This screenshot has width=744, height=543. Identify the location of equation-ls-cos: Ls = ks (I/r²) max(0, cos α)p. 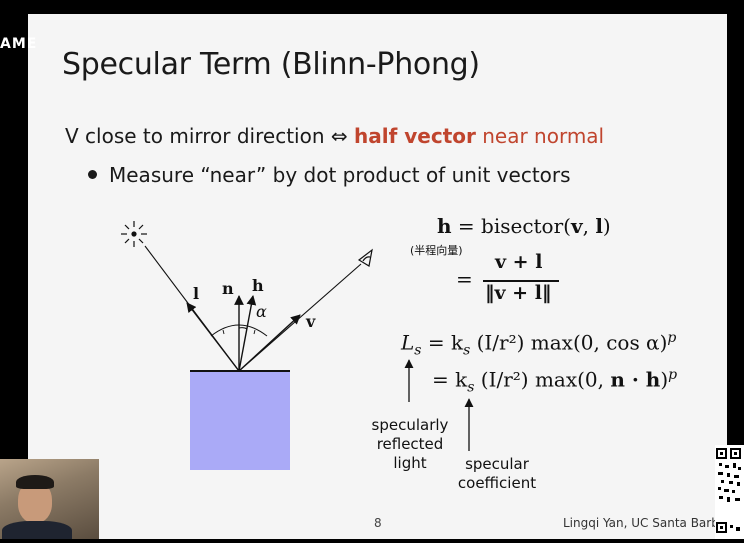
(539, 344).